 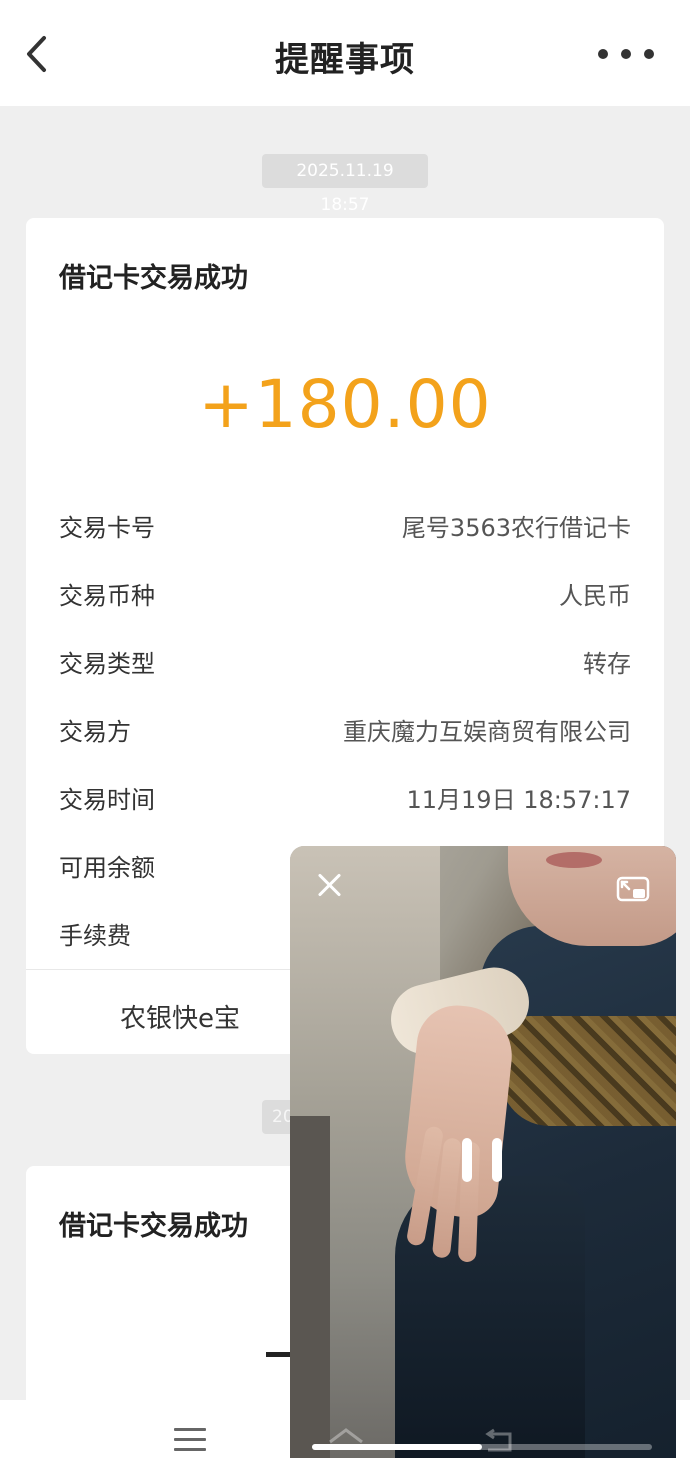 I want to click on detail-row-counterparty: 交易方 重庆魔力互娱商贸有限公司, so click(x=345, y=732).